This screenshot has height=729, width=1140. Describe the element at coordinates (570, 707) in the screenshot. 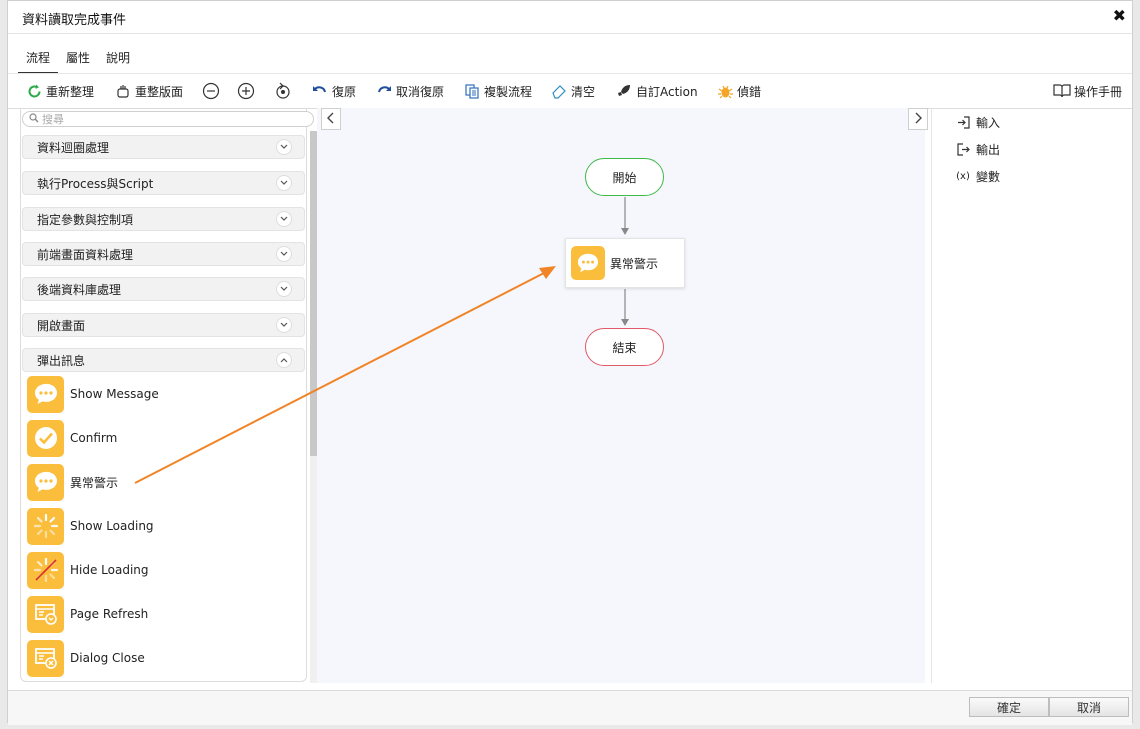

I see `dialog-footer: 確定 取消` at that location.